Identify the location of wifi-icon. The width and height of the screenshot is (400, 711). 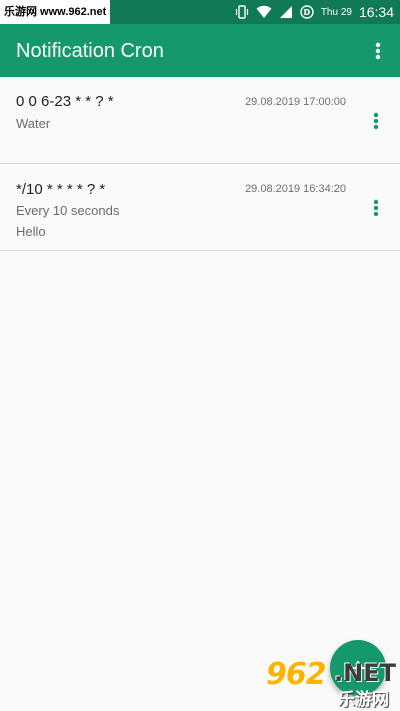
(264, 12).